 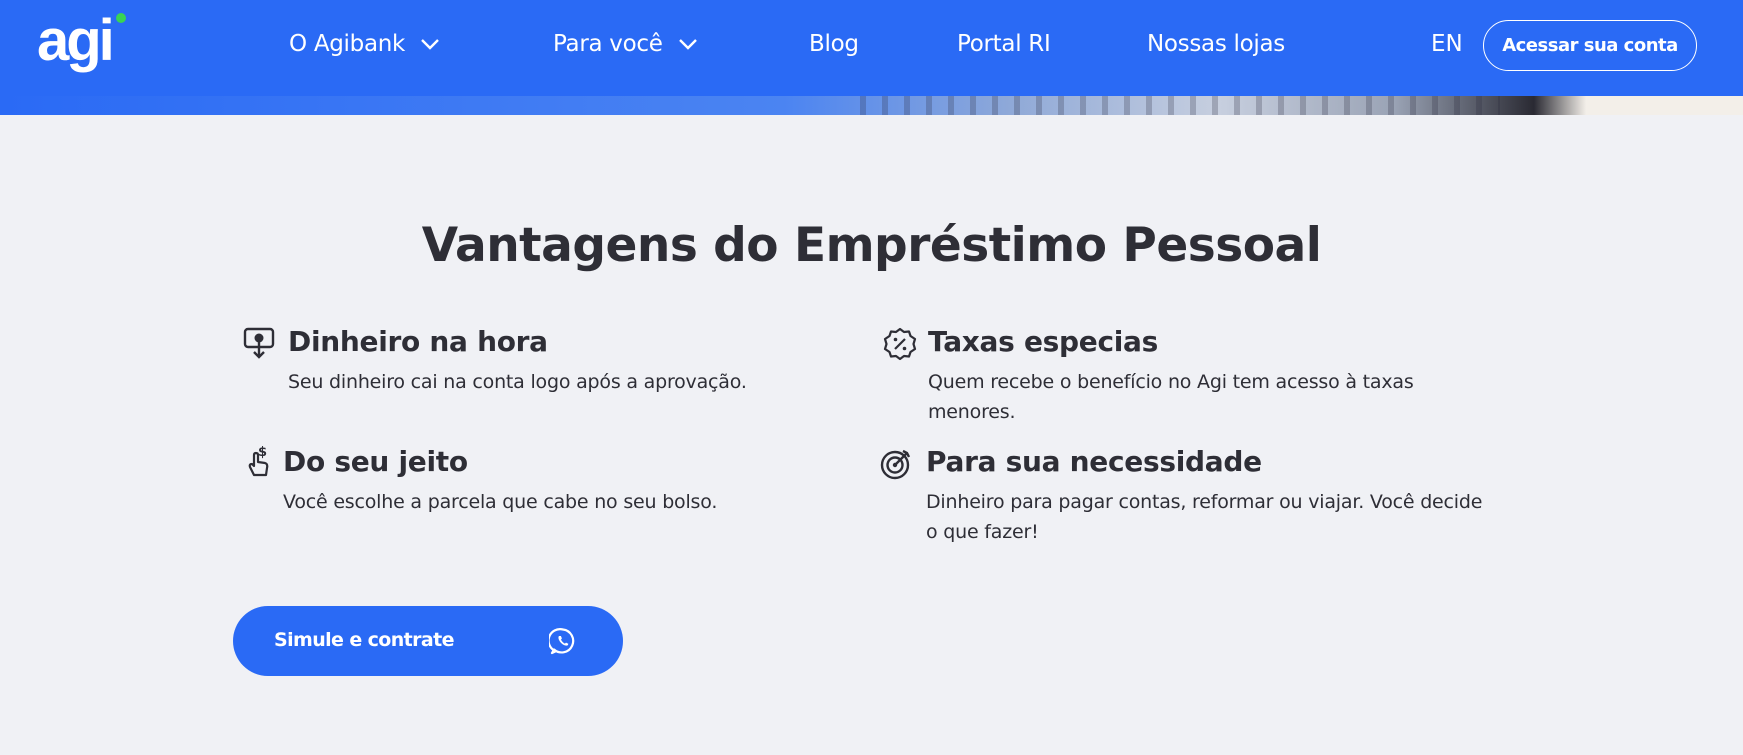 I want to click on whatsapp-icon, so click(x=562, y=641).